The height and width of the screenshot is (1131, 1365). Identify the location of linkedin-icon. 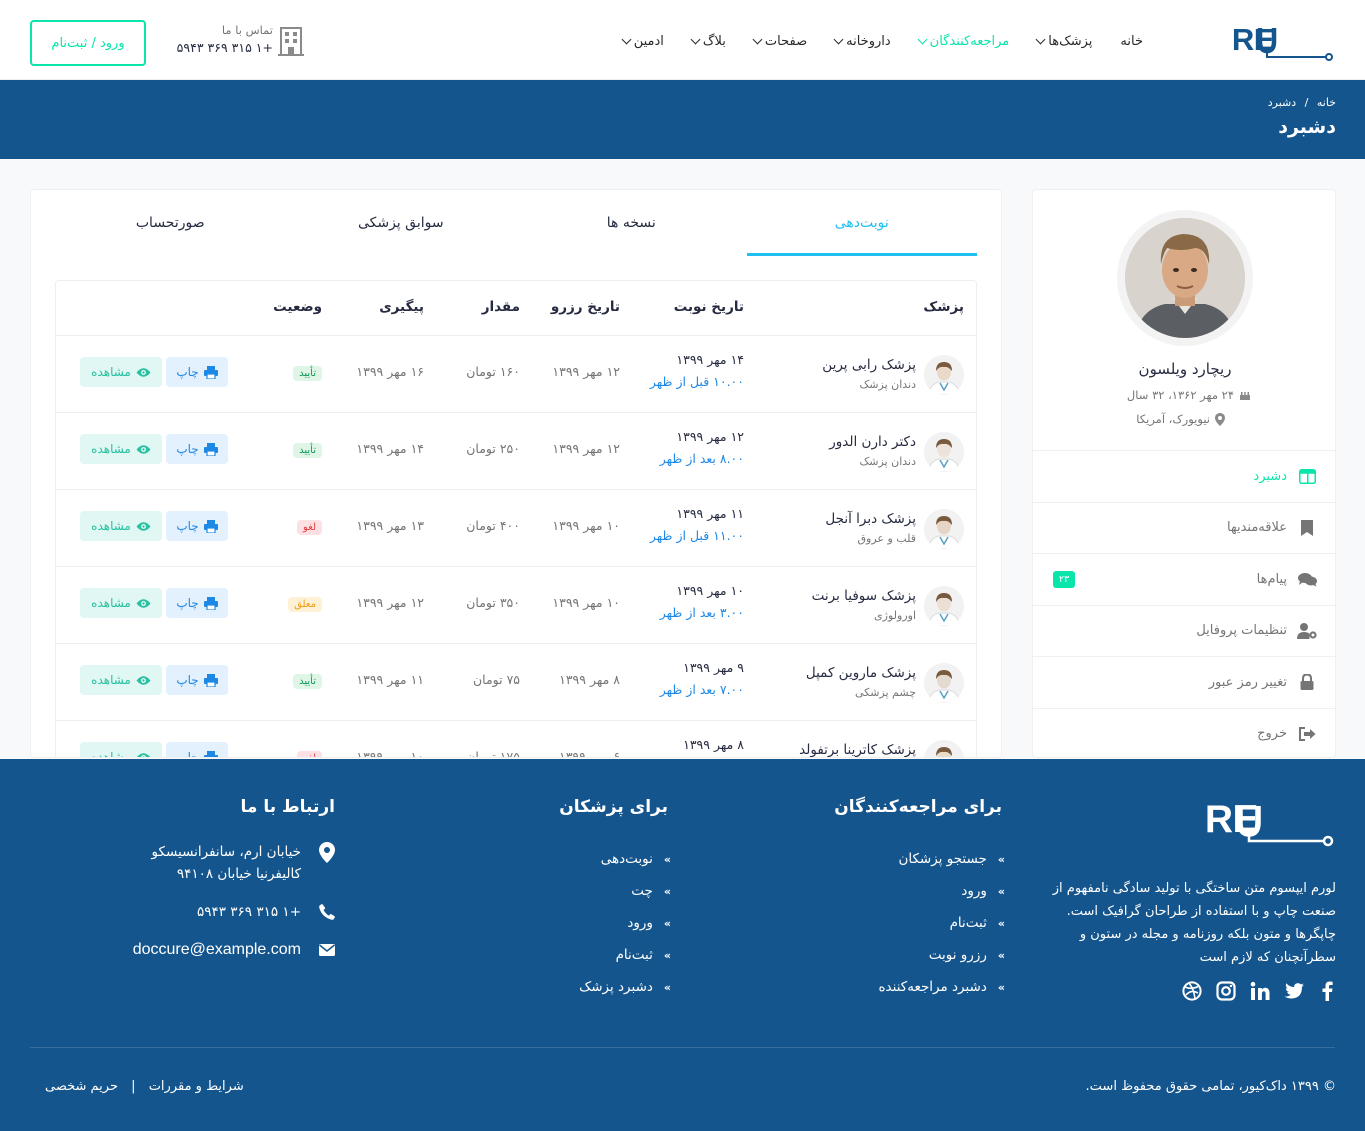
(1260, 991).